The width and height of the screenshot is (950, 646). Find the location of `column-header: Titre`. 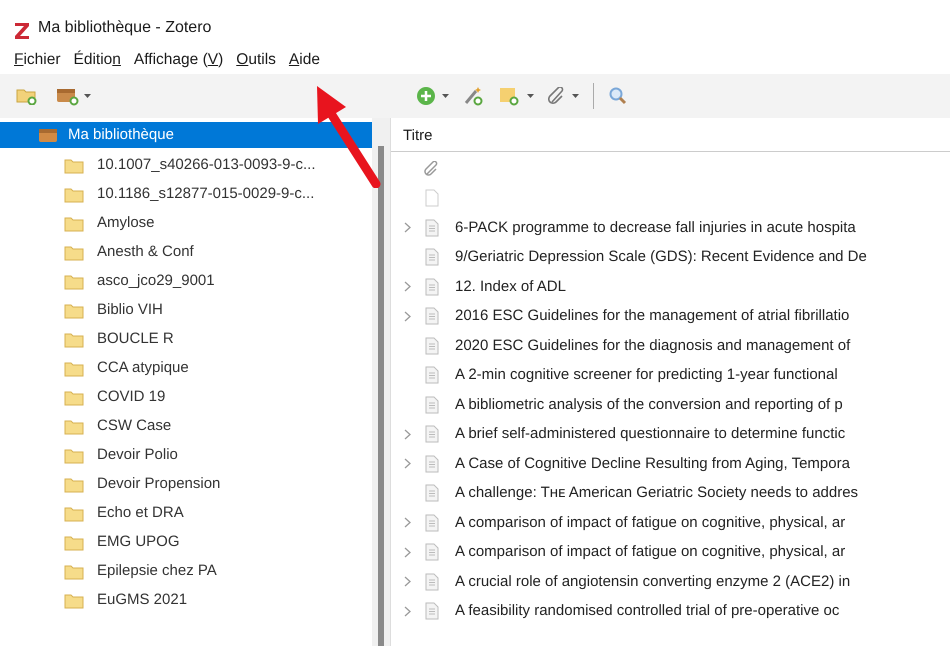

column-header: Titre is located at coordinates (417, 135).